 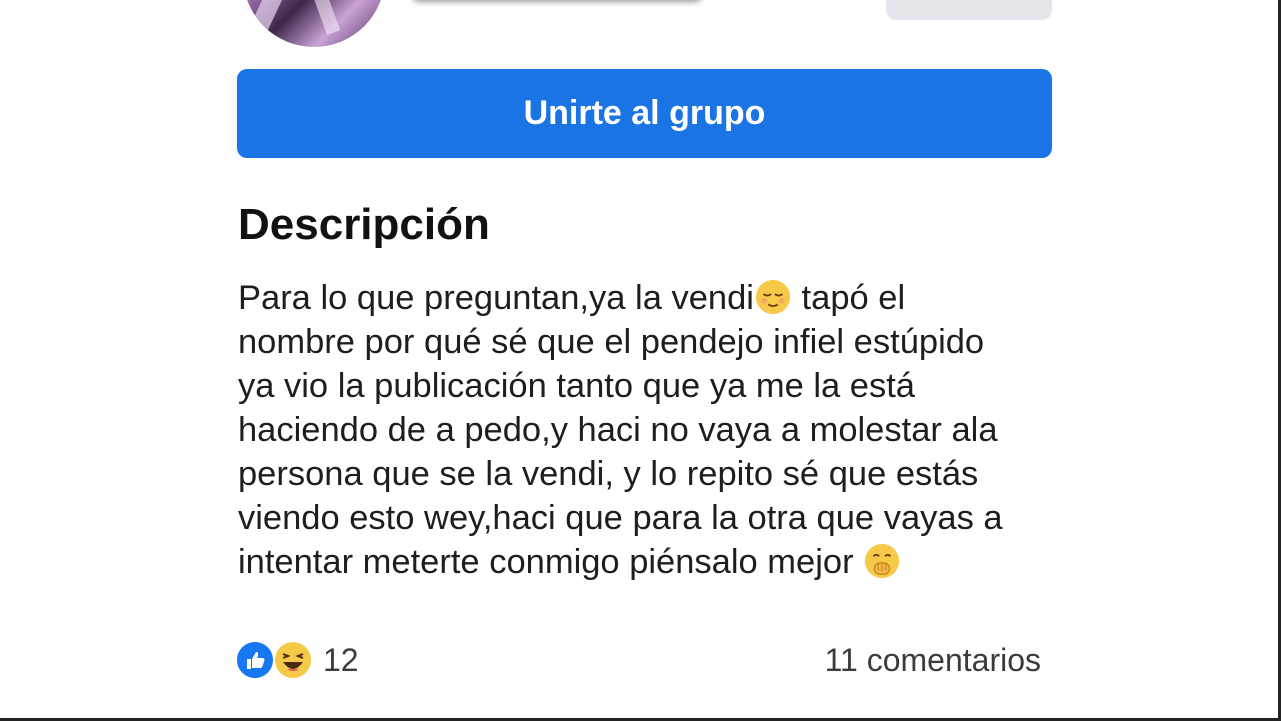 I want to click on reactions-summary: 12, so click(x=297, y=660).